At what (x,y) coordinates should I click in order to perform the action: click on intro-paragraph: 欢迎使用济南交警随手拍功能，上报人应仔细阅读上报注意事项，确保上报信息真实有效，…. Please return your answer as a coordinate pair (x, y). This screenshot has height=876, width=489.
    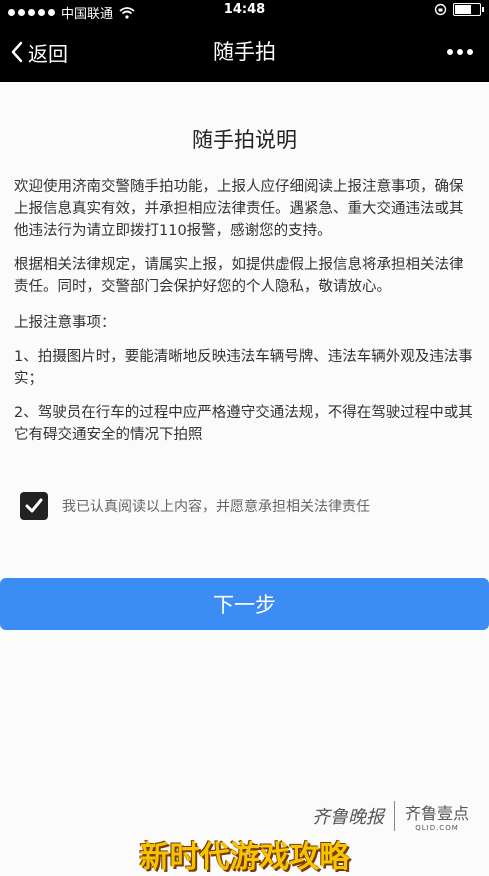
    Looking at the image, I should click on (239, 209).